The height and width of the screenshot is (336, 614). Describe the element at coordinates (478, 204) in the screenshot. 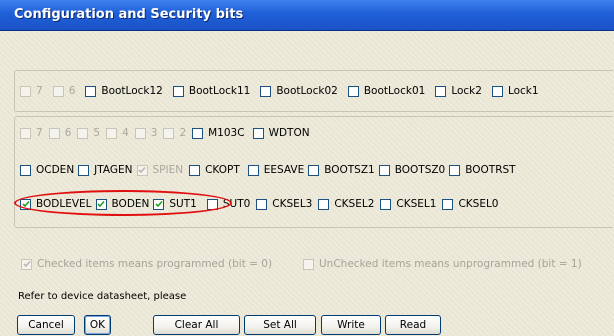

I see `checkbox-label: CKSEL0` at that location.